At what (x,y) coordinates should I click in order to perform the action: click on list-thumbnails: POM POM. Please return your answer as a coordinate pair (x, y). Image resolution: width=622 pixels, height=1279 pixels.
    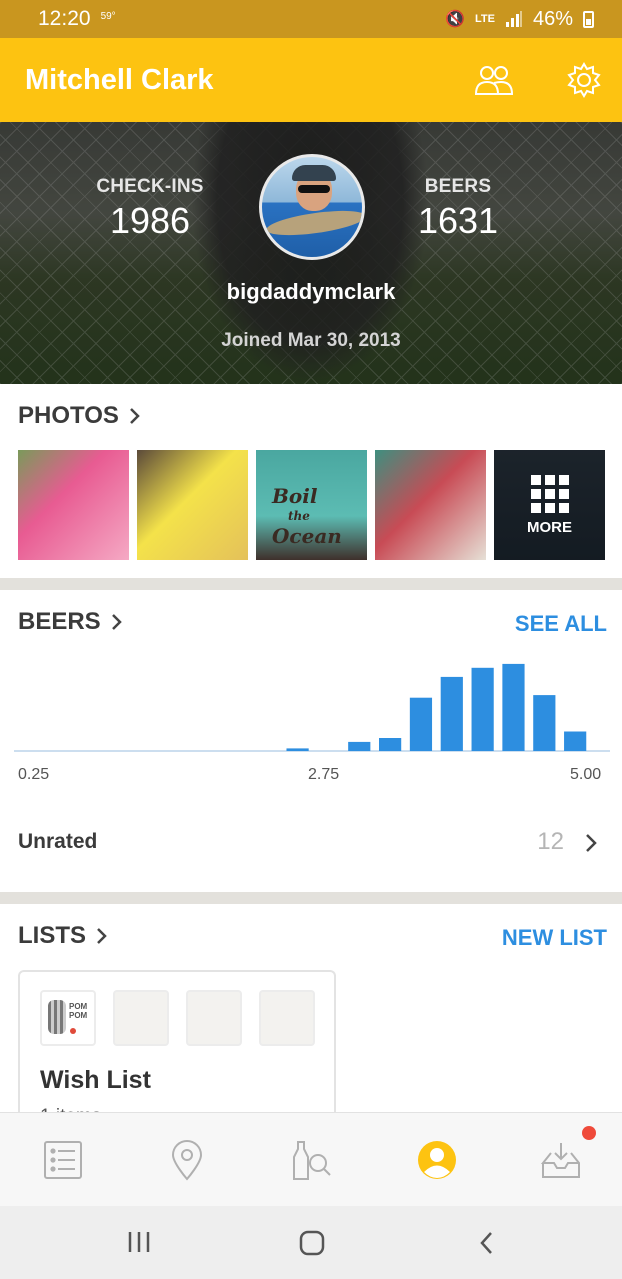
    Looking at the image, I should click on (177, 1018).